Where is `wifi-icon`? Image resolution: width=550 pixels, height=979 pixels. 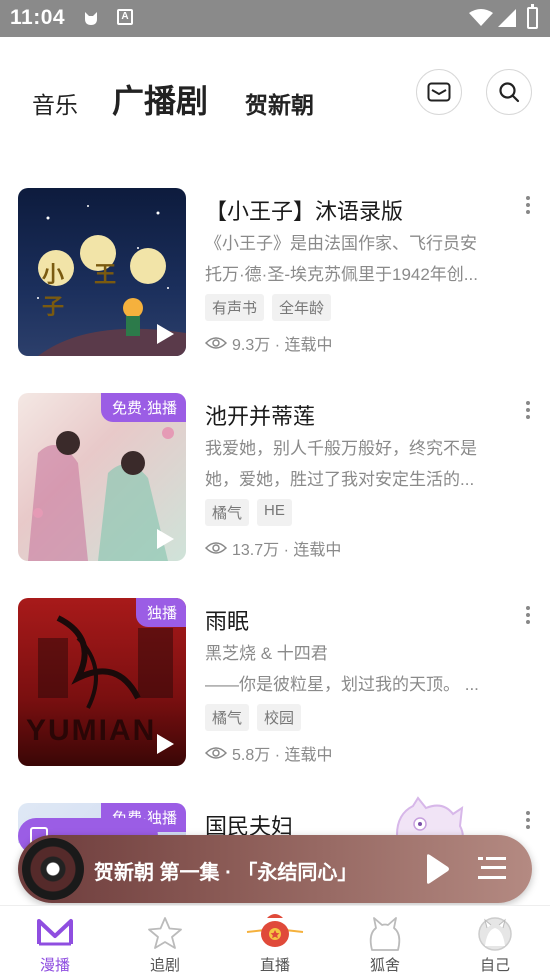 wifi-icon is located at coordinates (481, 17).